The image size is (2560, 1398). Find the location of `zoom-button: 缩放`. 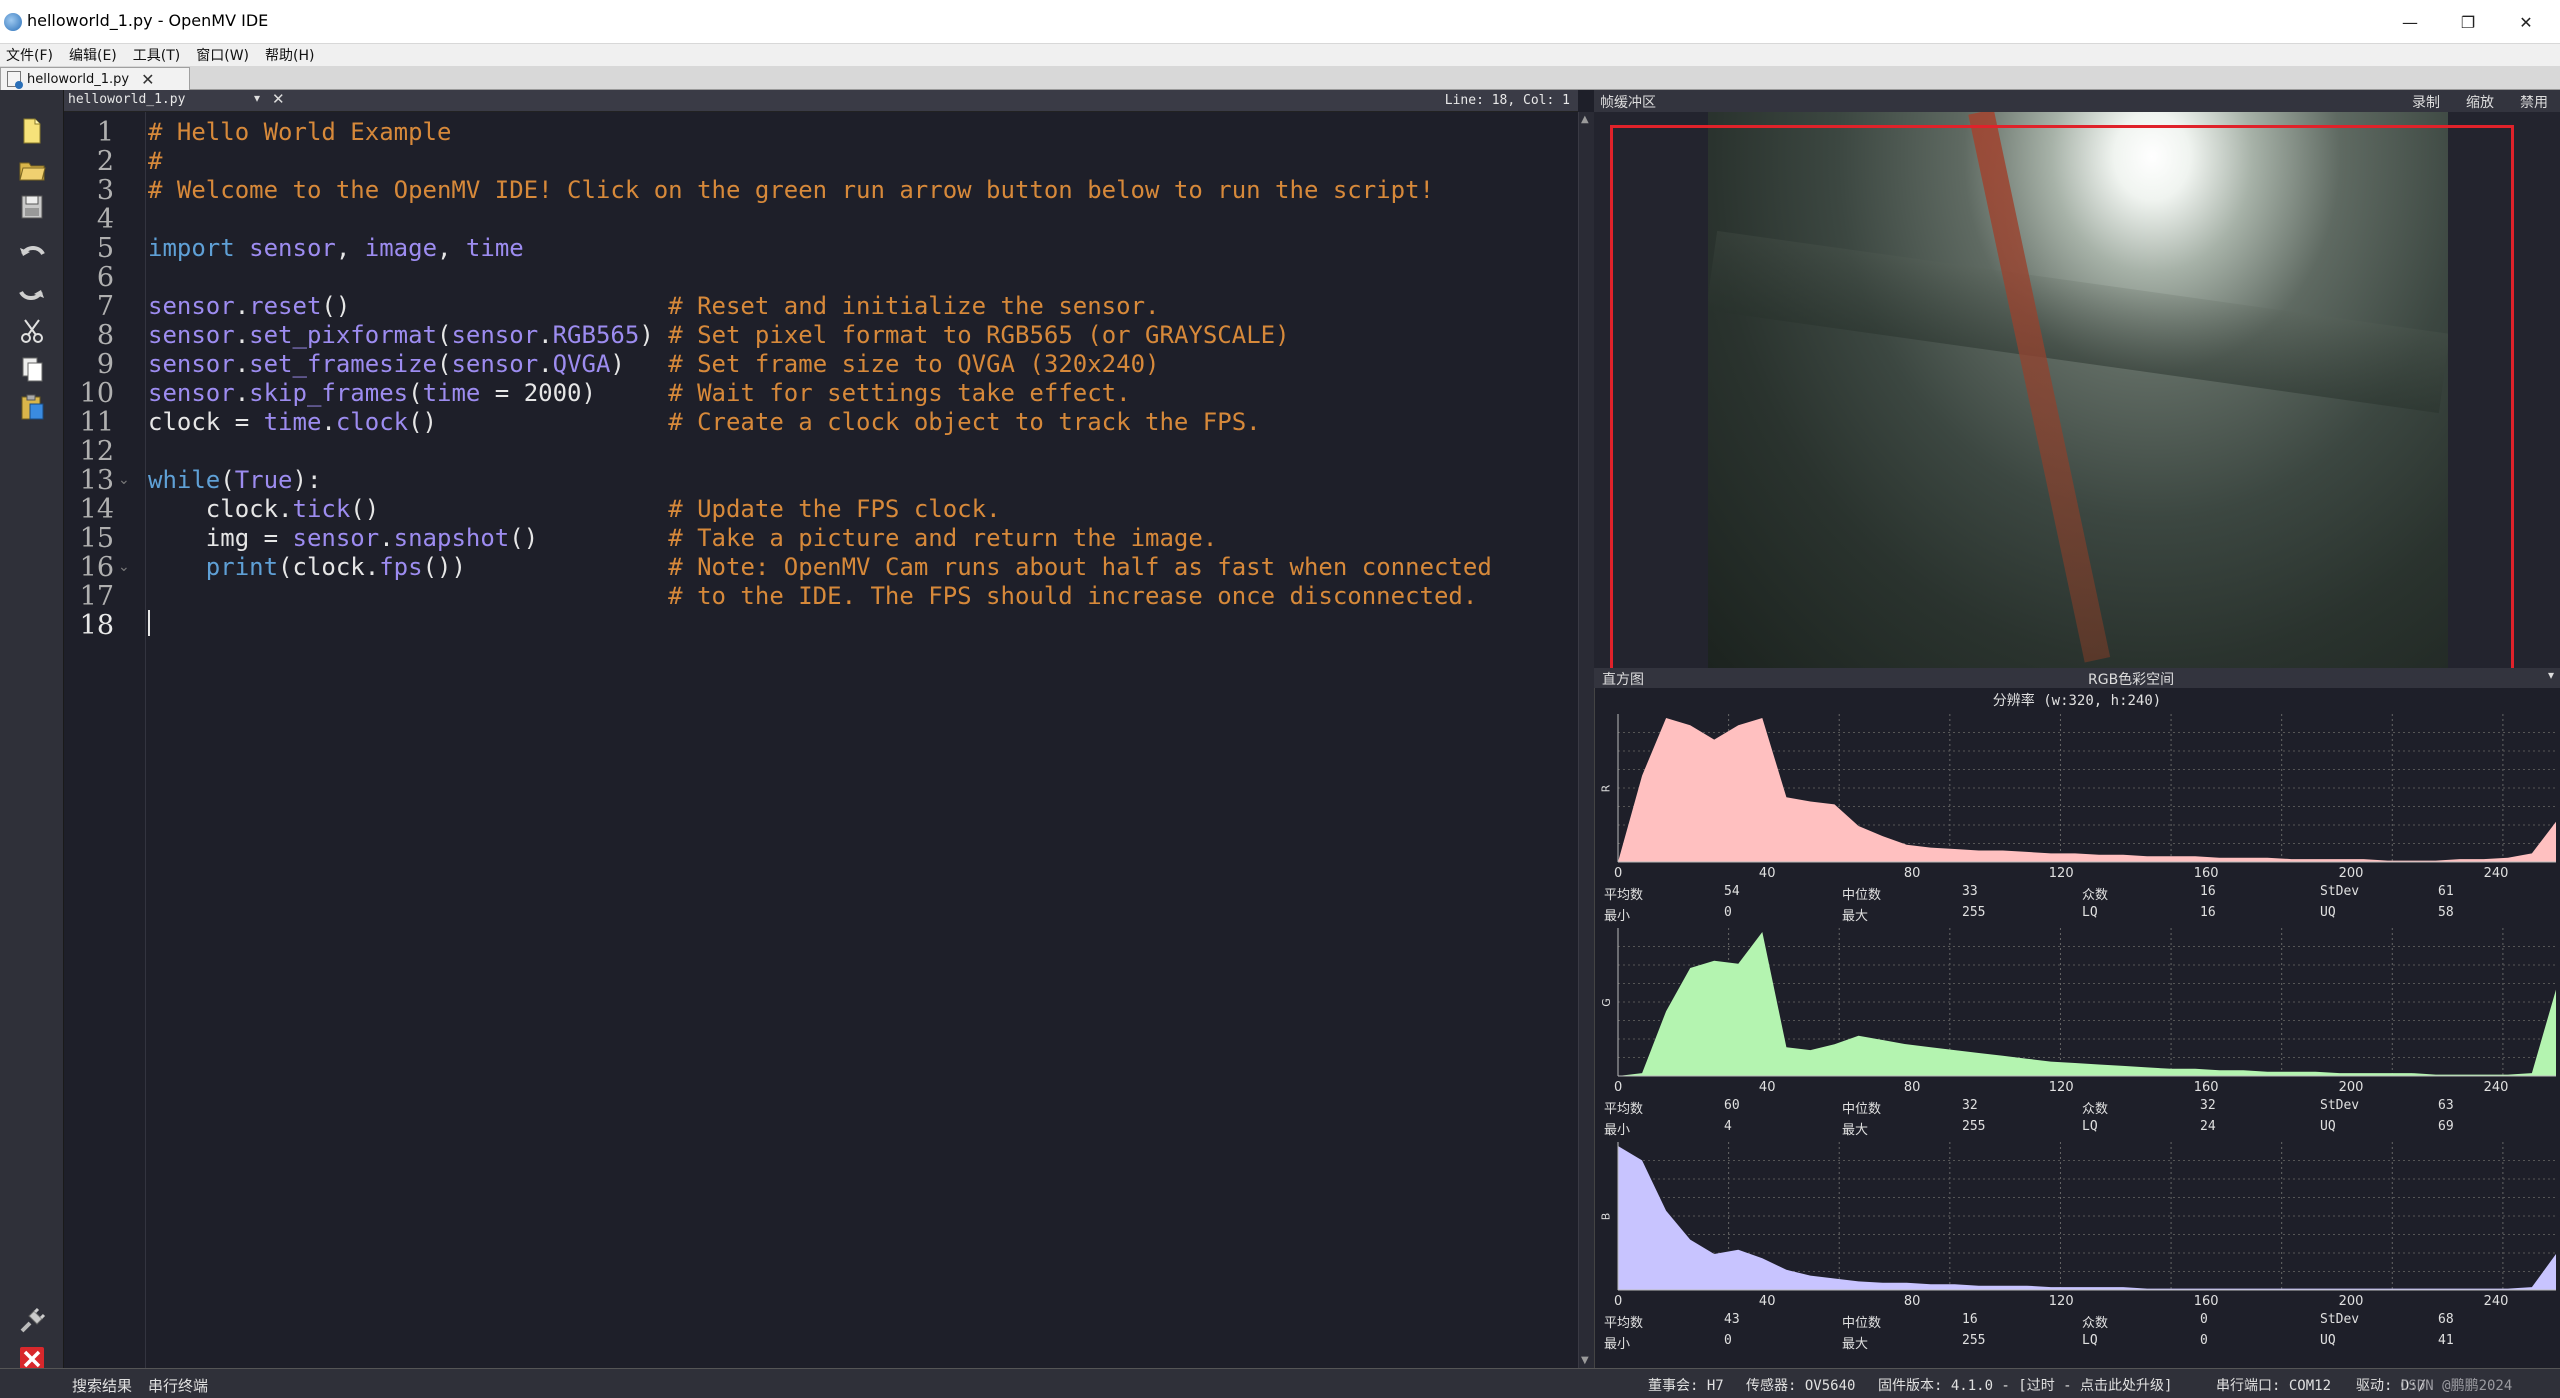

zoom-button: 缩放 is located at coordinates (2480, 102).